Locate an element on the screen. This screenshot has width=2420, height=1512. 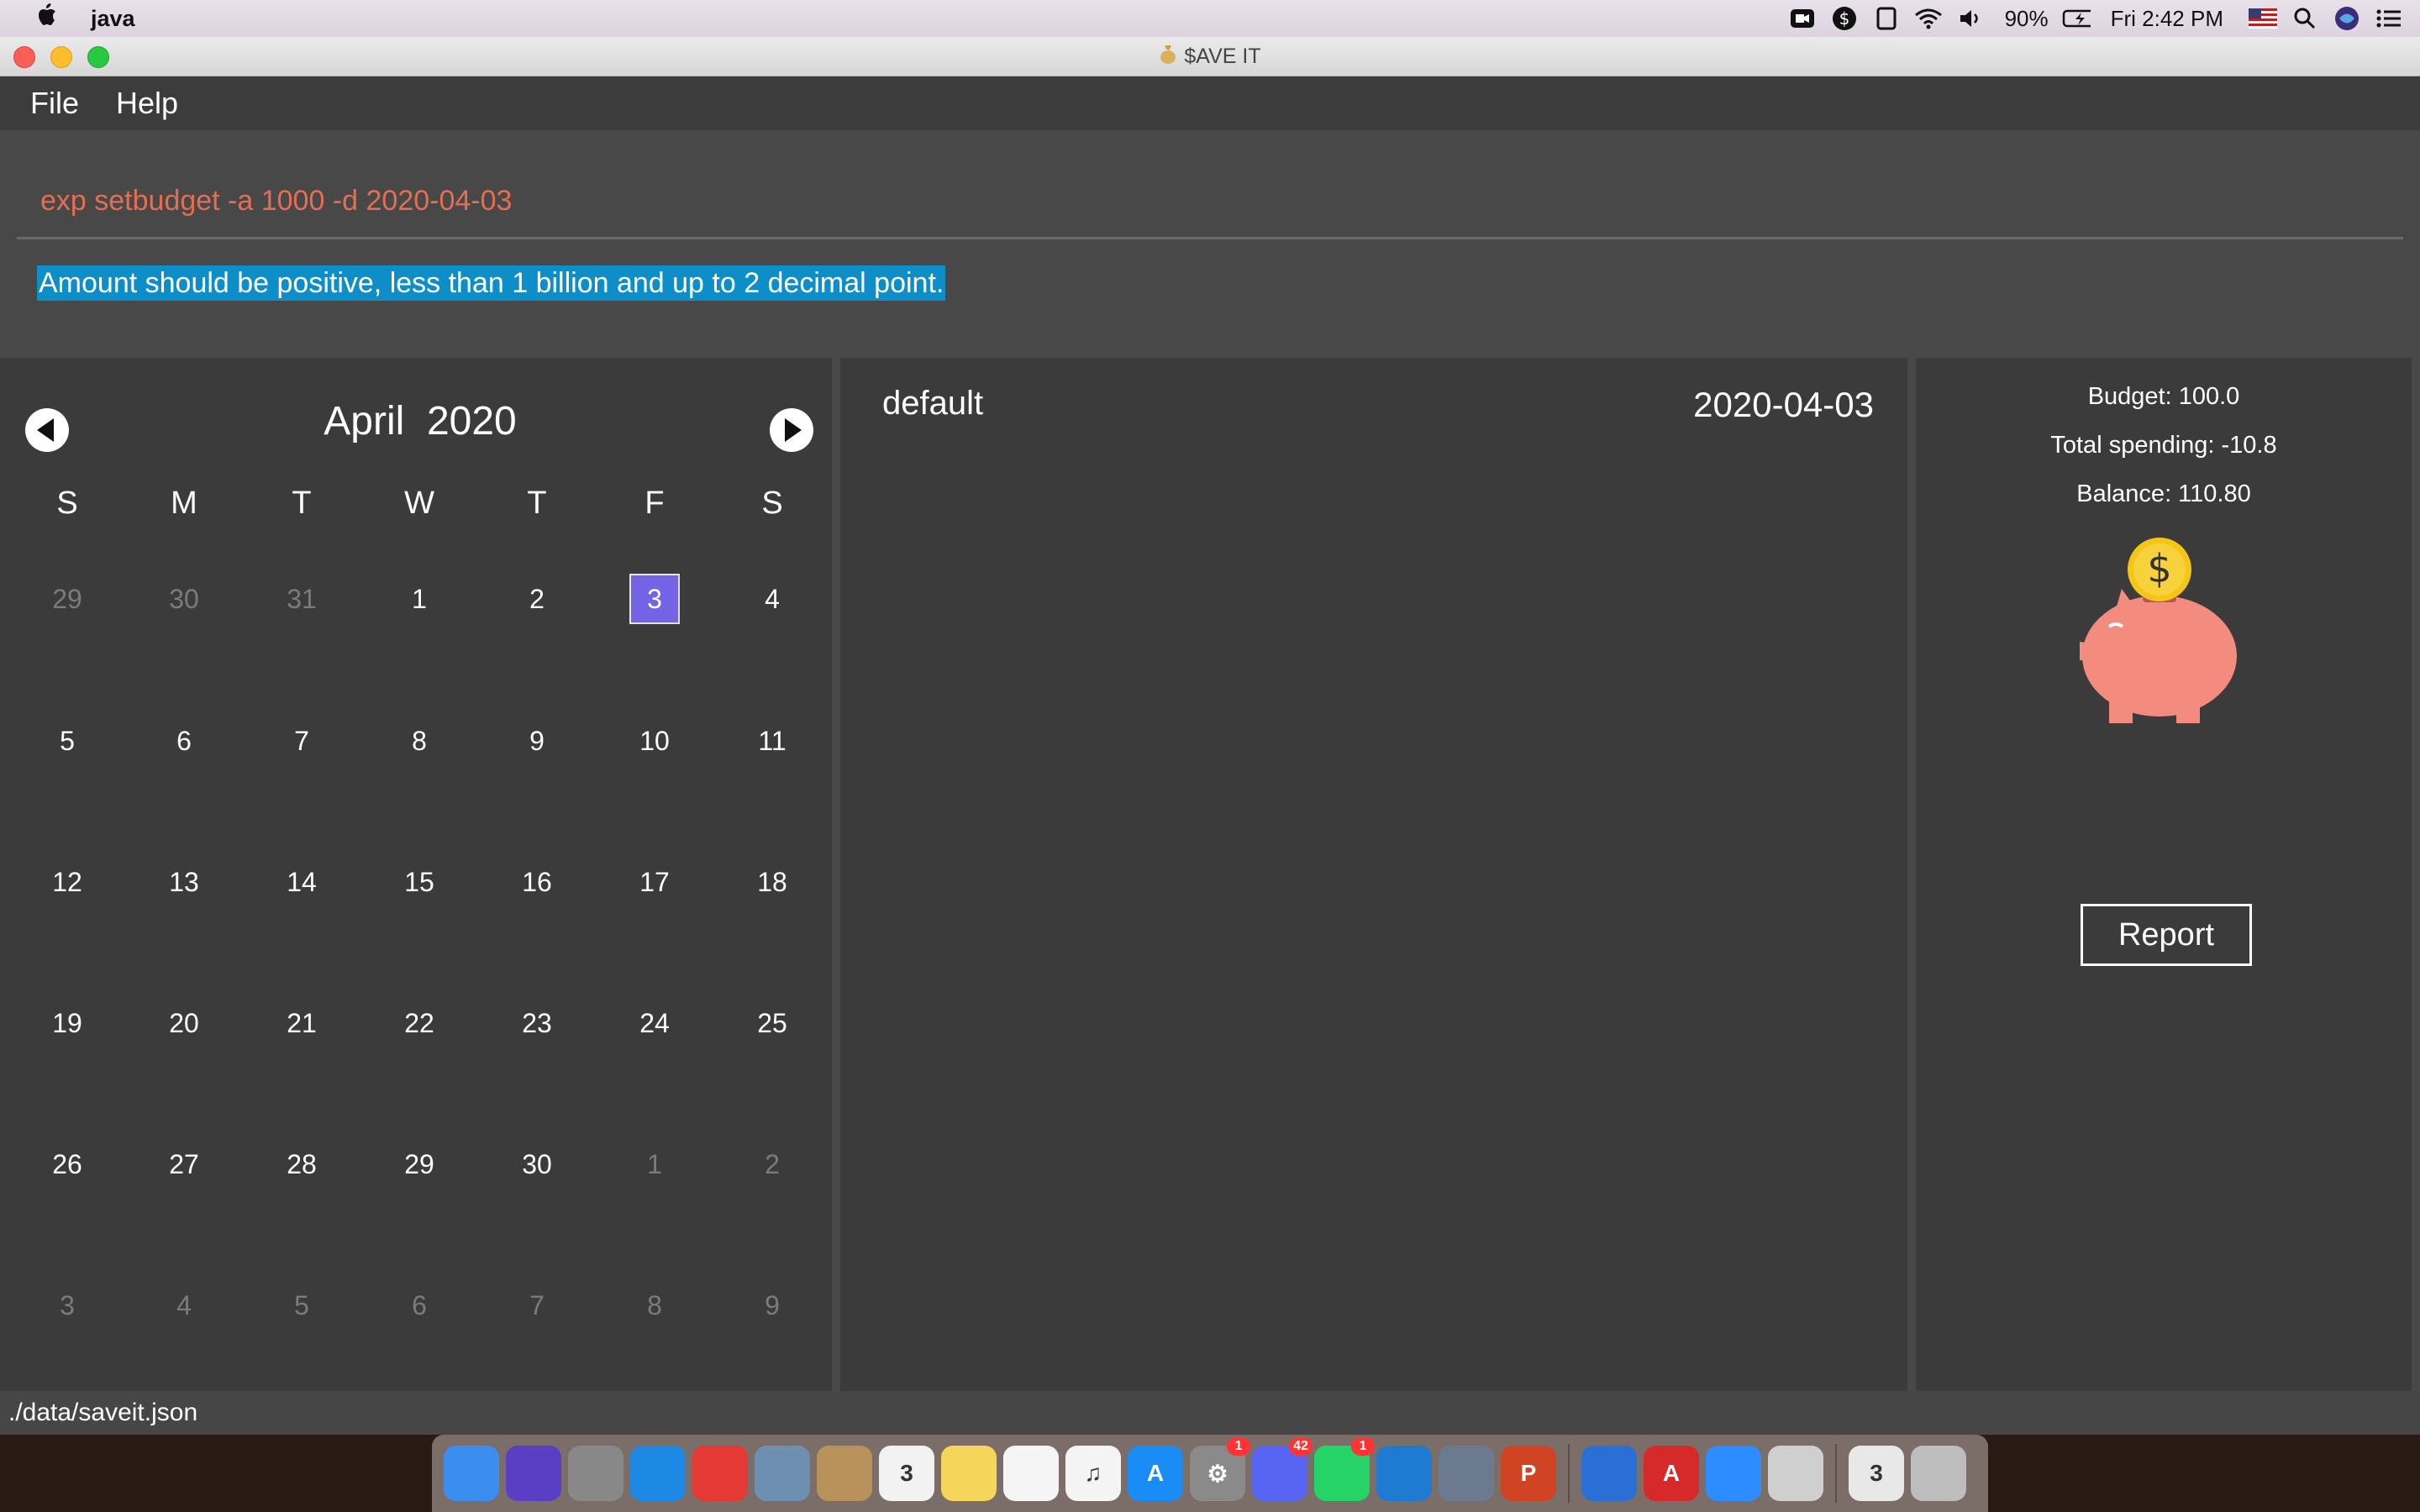
calendar-icon: 3 is located at coordinates (906, 1473).